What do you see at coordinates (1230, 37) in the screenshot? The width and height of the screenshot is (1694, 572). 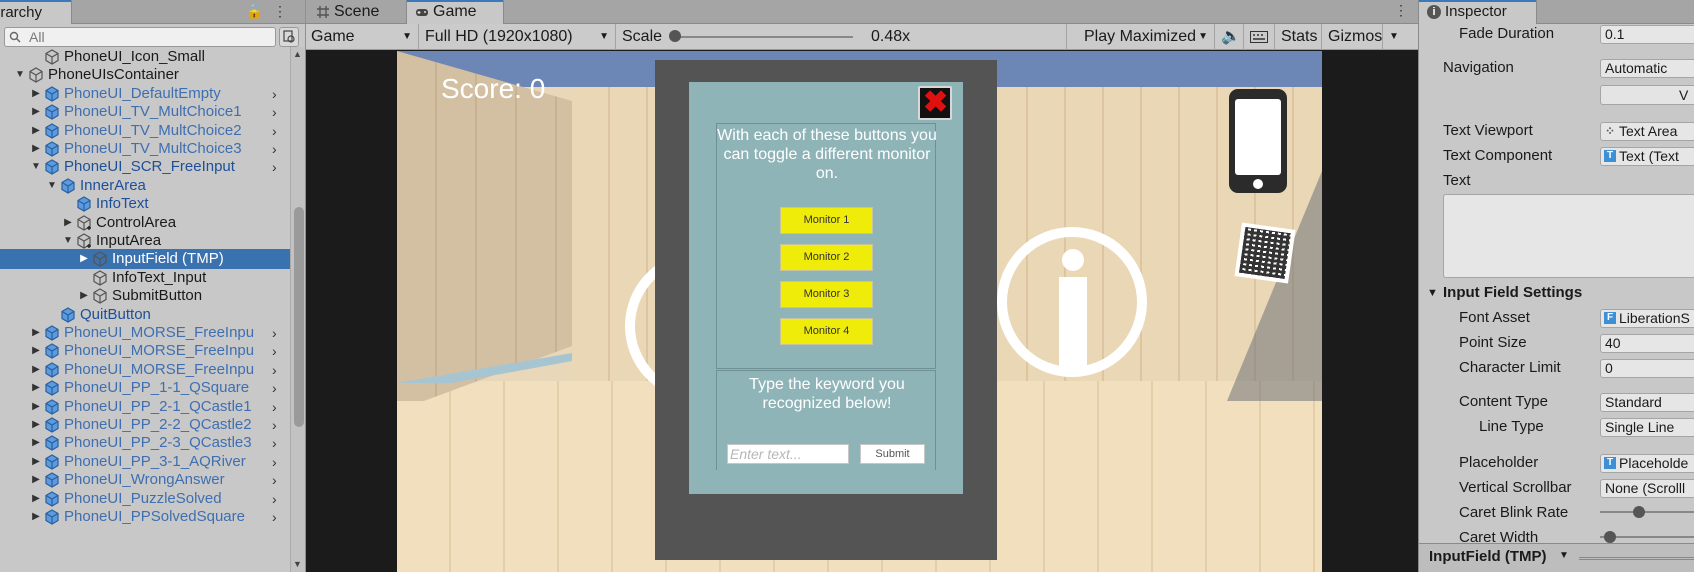 I see `mute-audio-button: 🔈` at bounding box center [1230, 37].